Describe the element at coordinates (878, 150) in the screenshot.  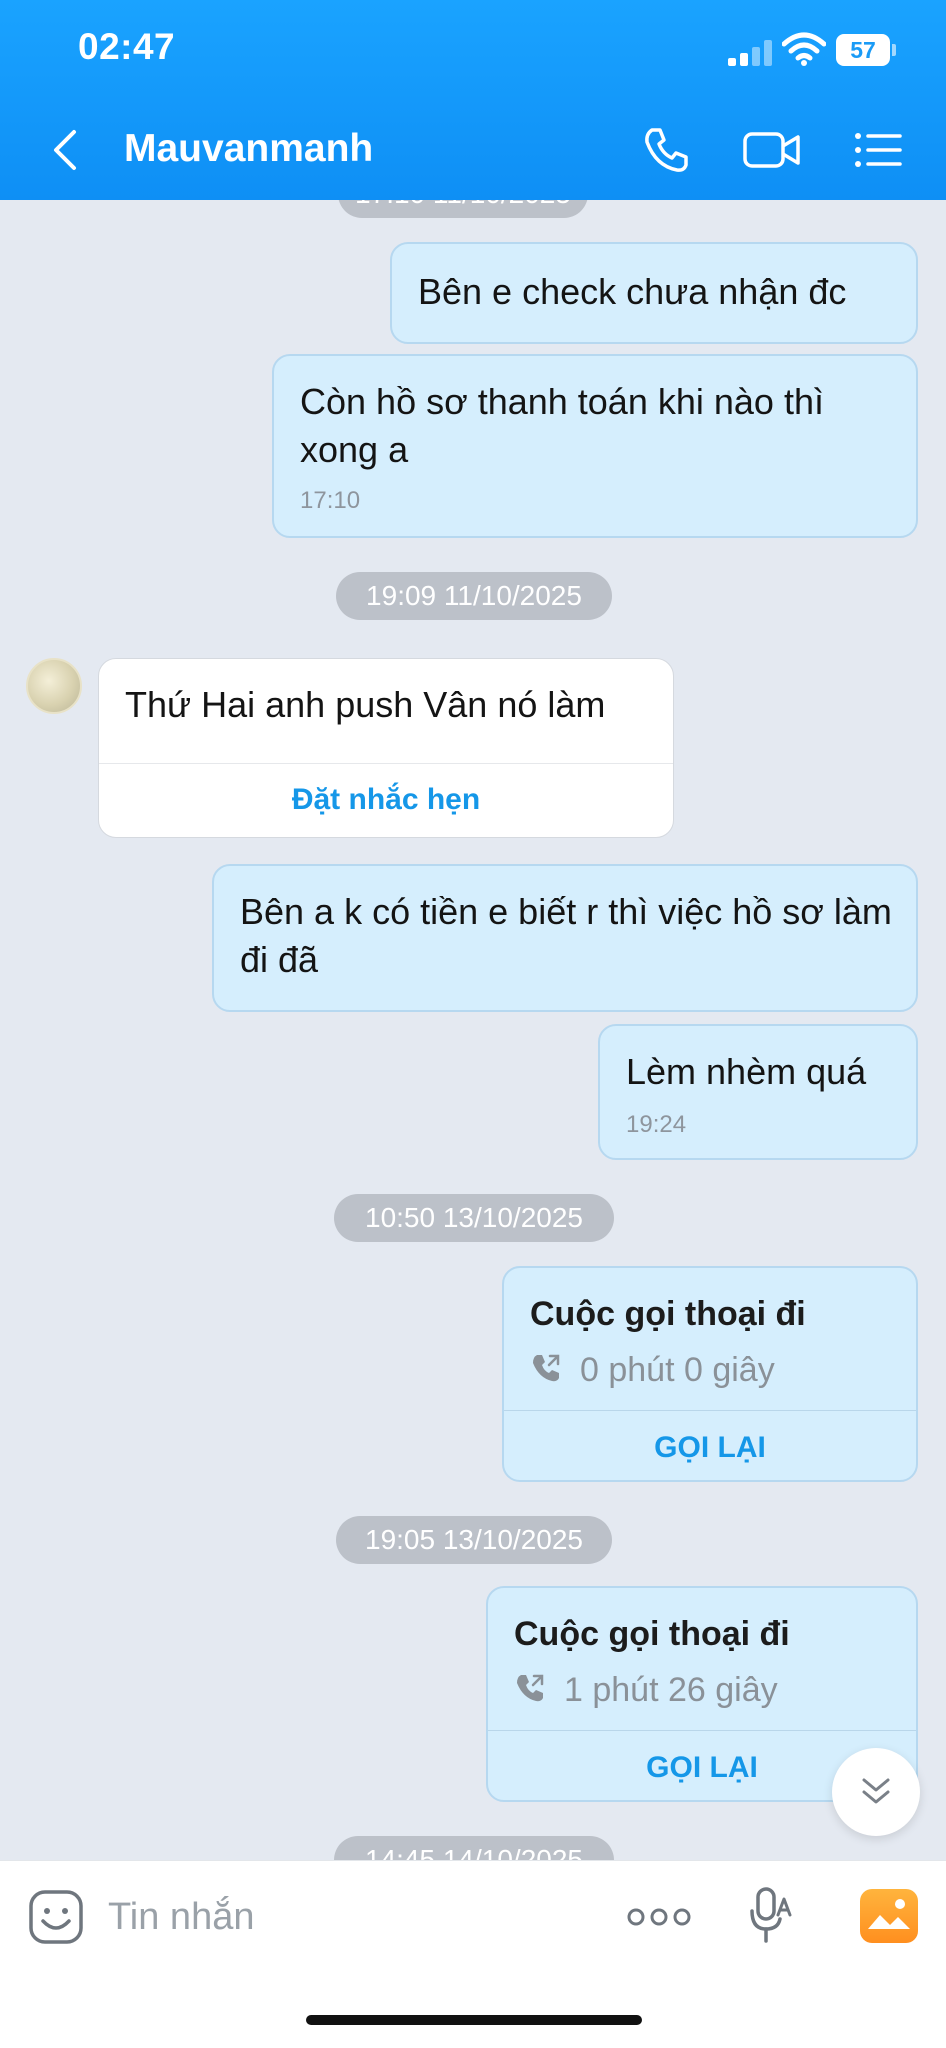
I see `menu-icon` at that location.